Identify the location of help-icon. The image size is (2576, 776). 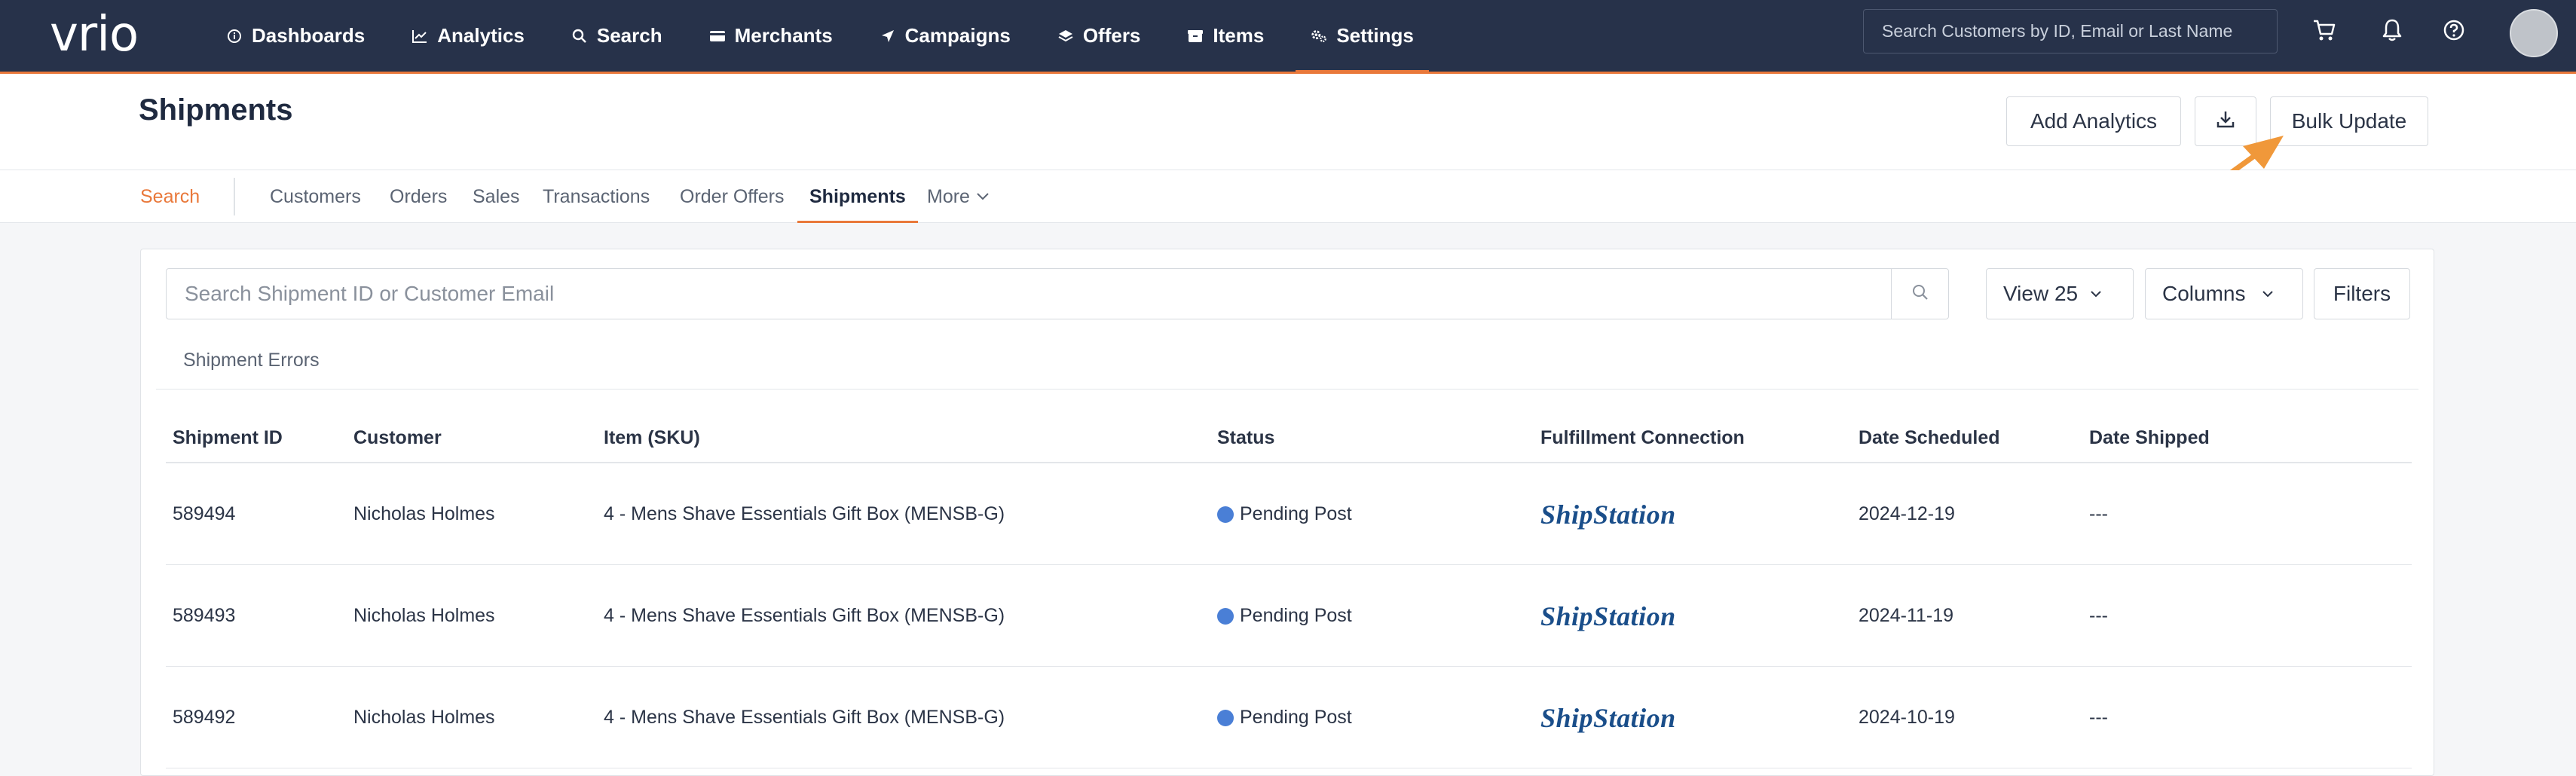
(2454, 30).